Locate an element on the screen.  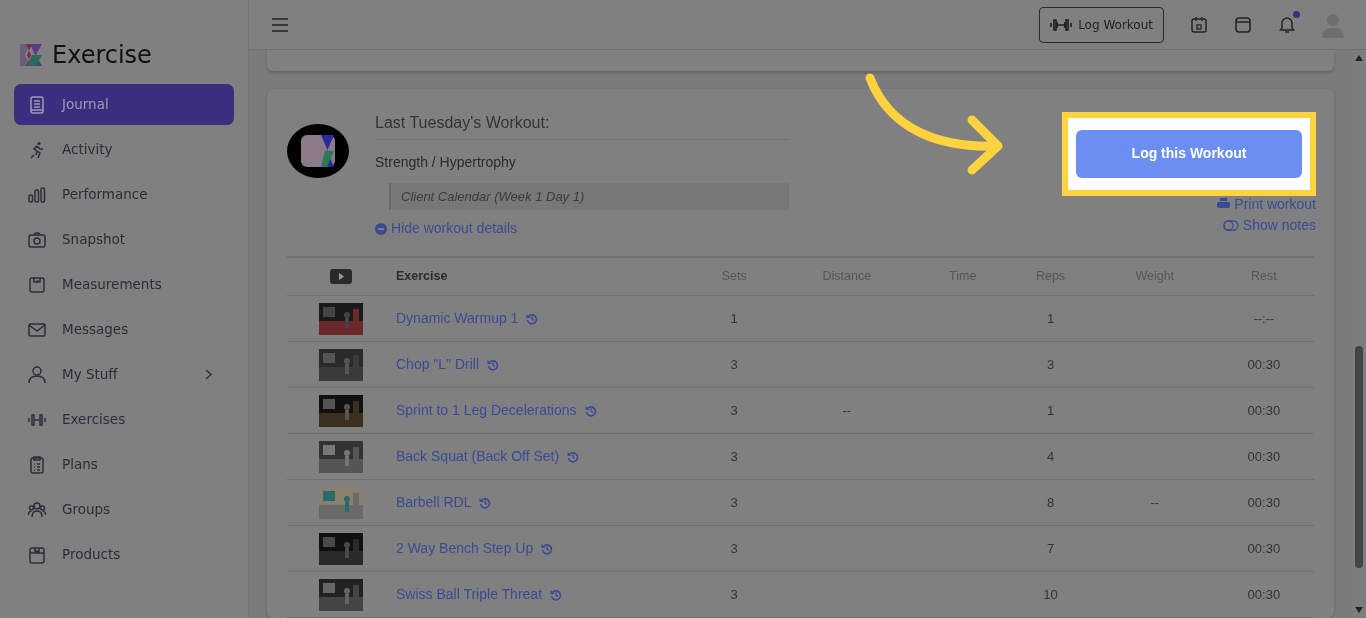
envelope-icon is located at coordinates (37, 329).